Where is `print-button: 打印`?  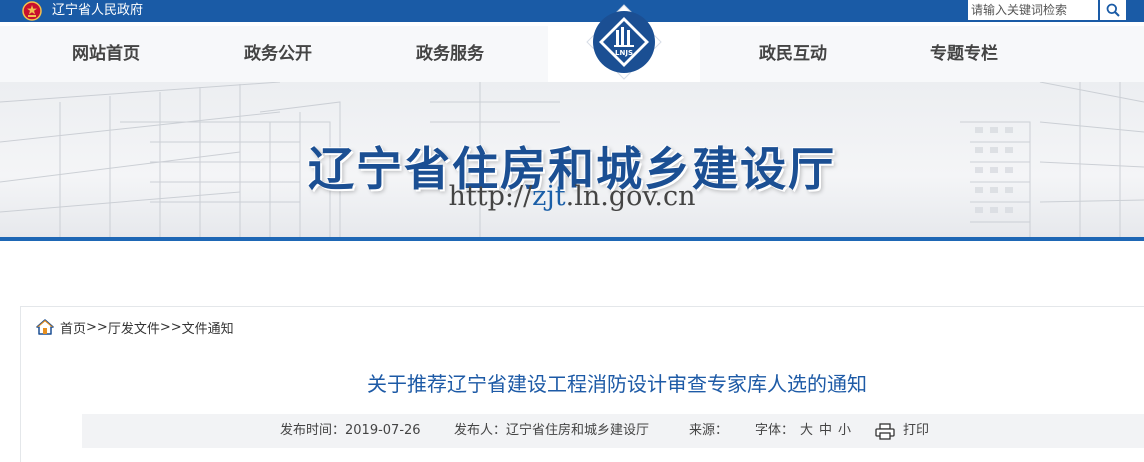 print-button: 打印 is located at coordinates (916, 431).